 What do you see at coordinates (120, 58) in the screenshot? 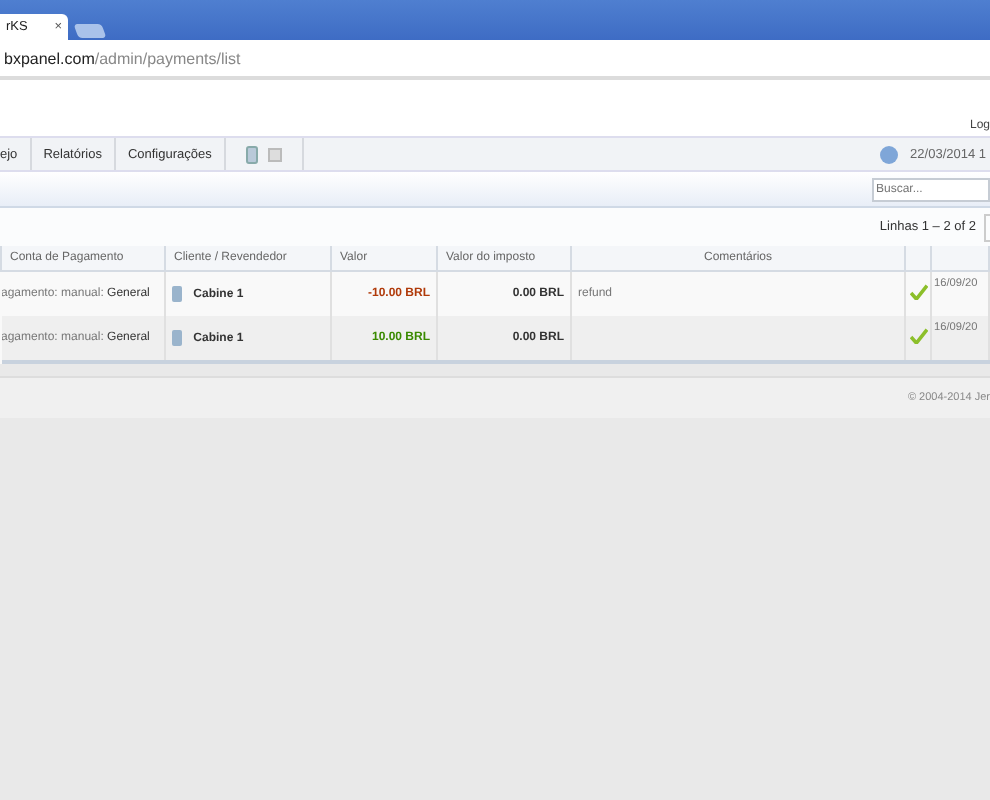
I see `address-field: bxpanel.com/admin/payments/list` at bounding box center [120, 58].